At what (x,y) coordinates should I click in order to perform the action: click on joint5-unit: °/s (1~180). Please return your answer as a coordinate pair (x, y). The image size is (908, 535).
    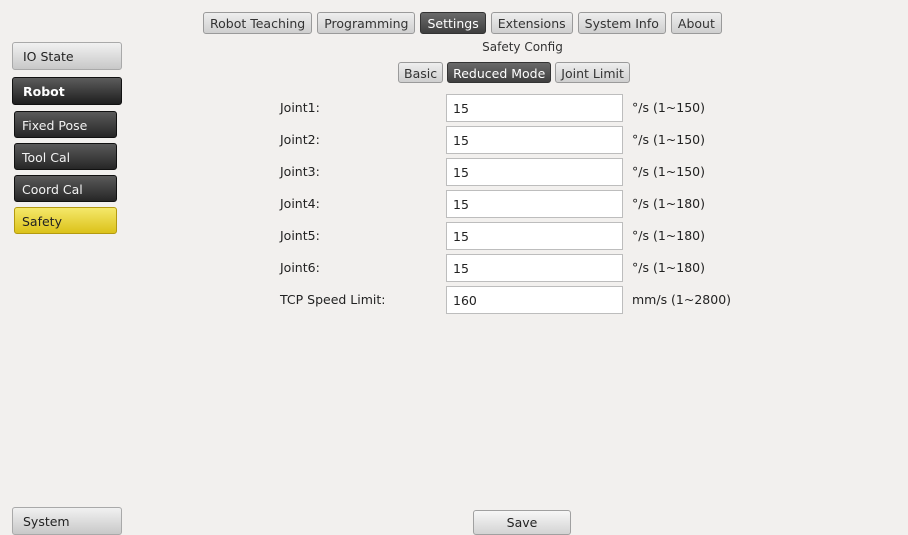
    Looking at the image, I should click on (668, 235).